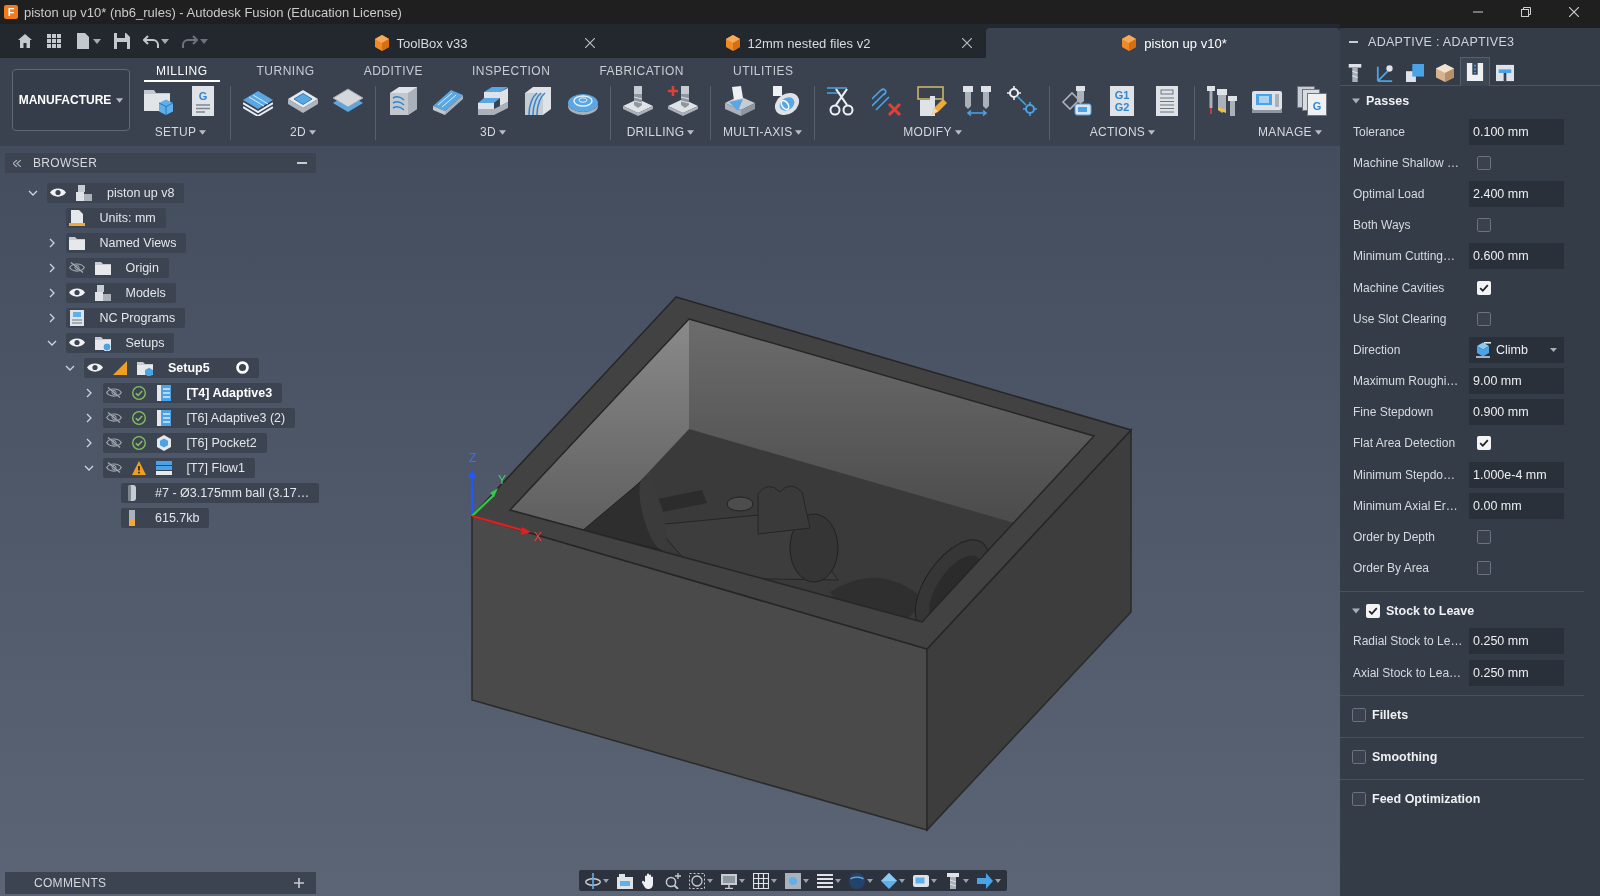  Describe the element at coordinates (178, 467) in the screenshot. I see `tree-item: [T7] Flow1` at that location.